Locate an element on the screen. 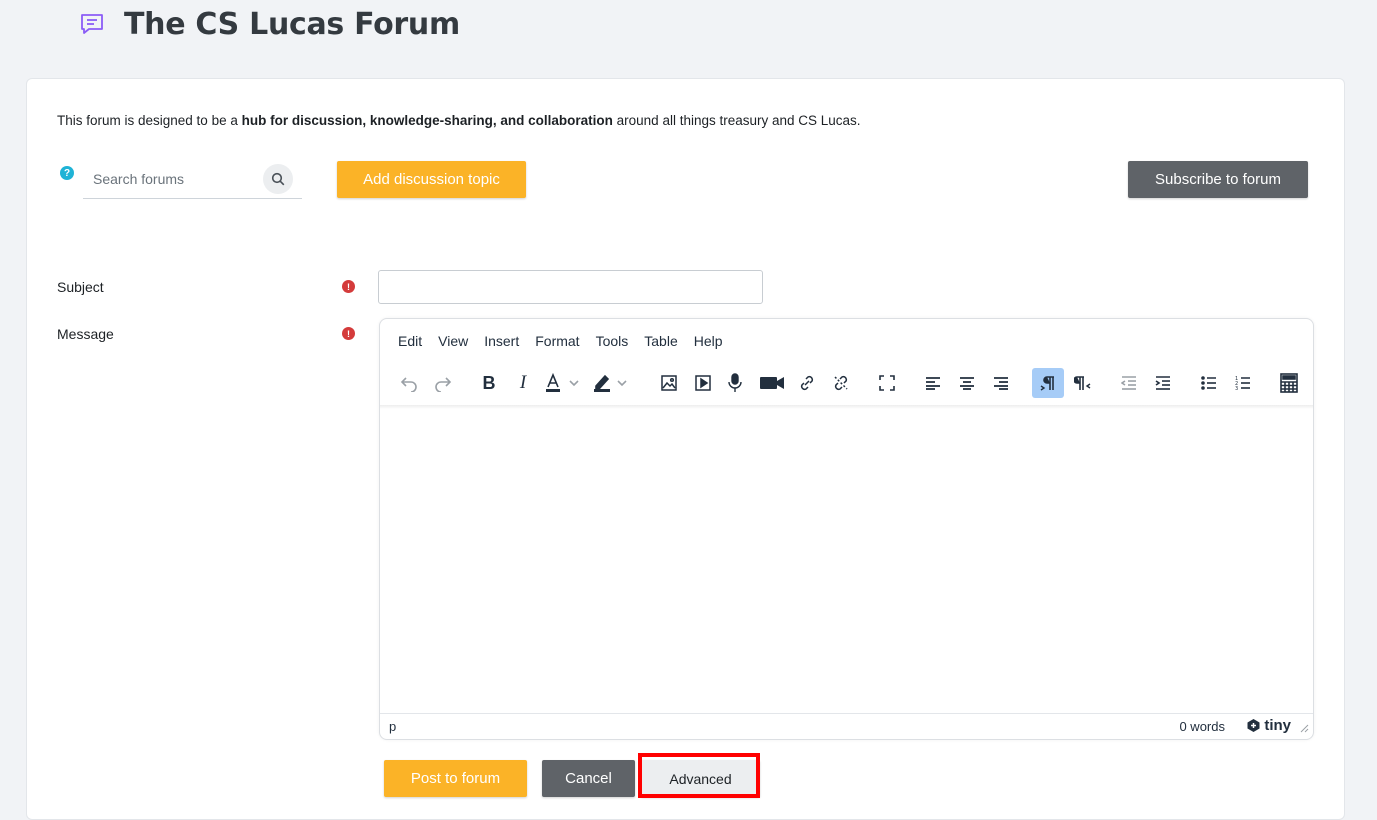  message-label: Message is located at coordinates (85, 334).